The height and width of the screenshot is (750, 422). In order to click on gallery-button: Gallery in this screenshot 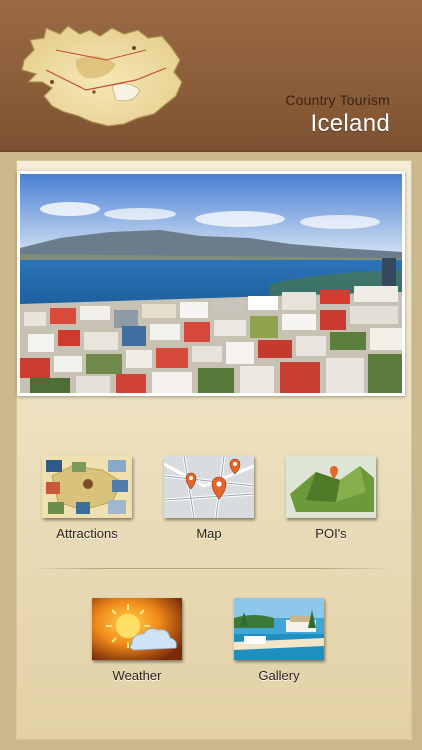, I will do `click(279, 643)`.